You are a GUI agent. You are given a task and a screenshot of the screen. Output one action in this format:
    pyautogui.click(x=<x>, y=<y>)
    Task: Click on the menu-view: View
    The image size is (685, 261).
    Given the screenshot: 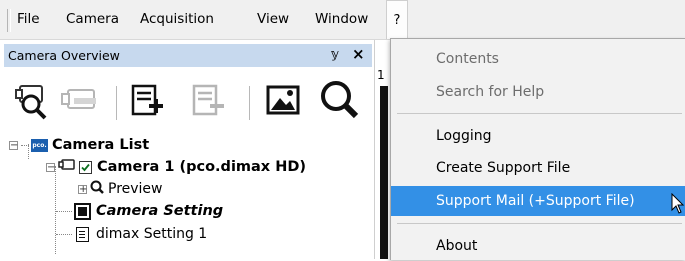 What is the action you would take?
    pyautogui.click(x=273, y=19)
    